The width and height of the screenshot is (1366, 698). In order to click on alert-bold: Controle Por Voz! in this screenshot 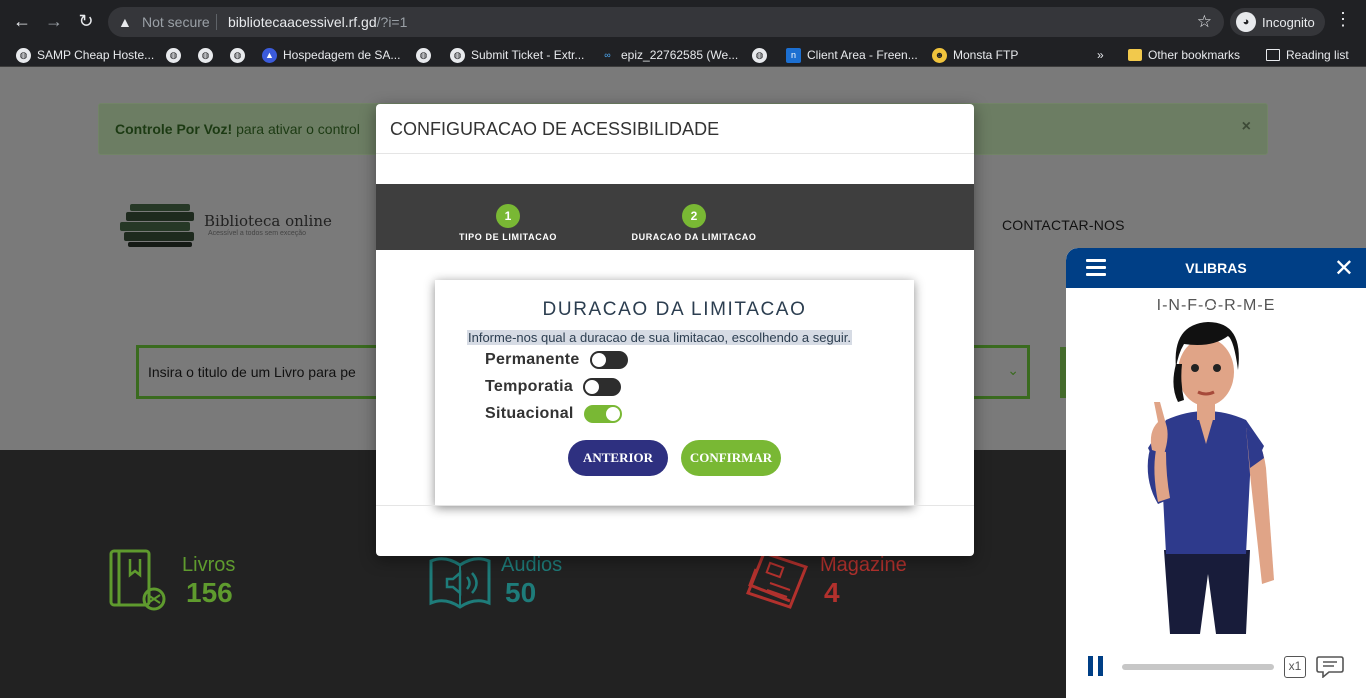, I will do `click(174, 129)`.